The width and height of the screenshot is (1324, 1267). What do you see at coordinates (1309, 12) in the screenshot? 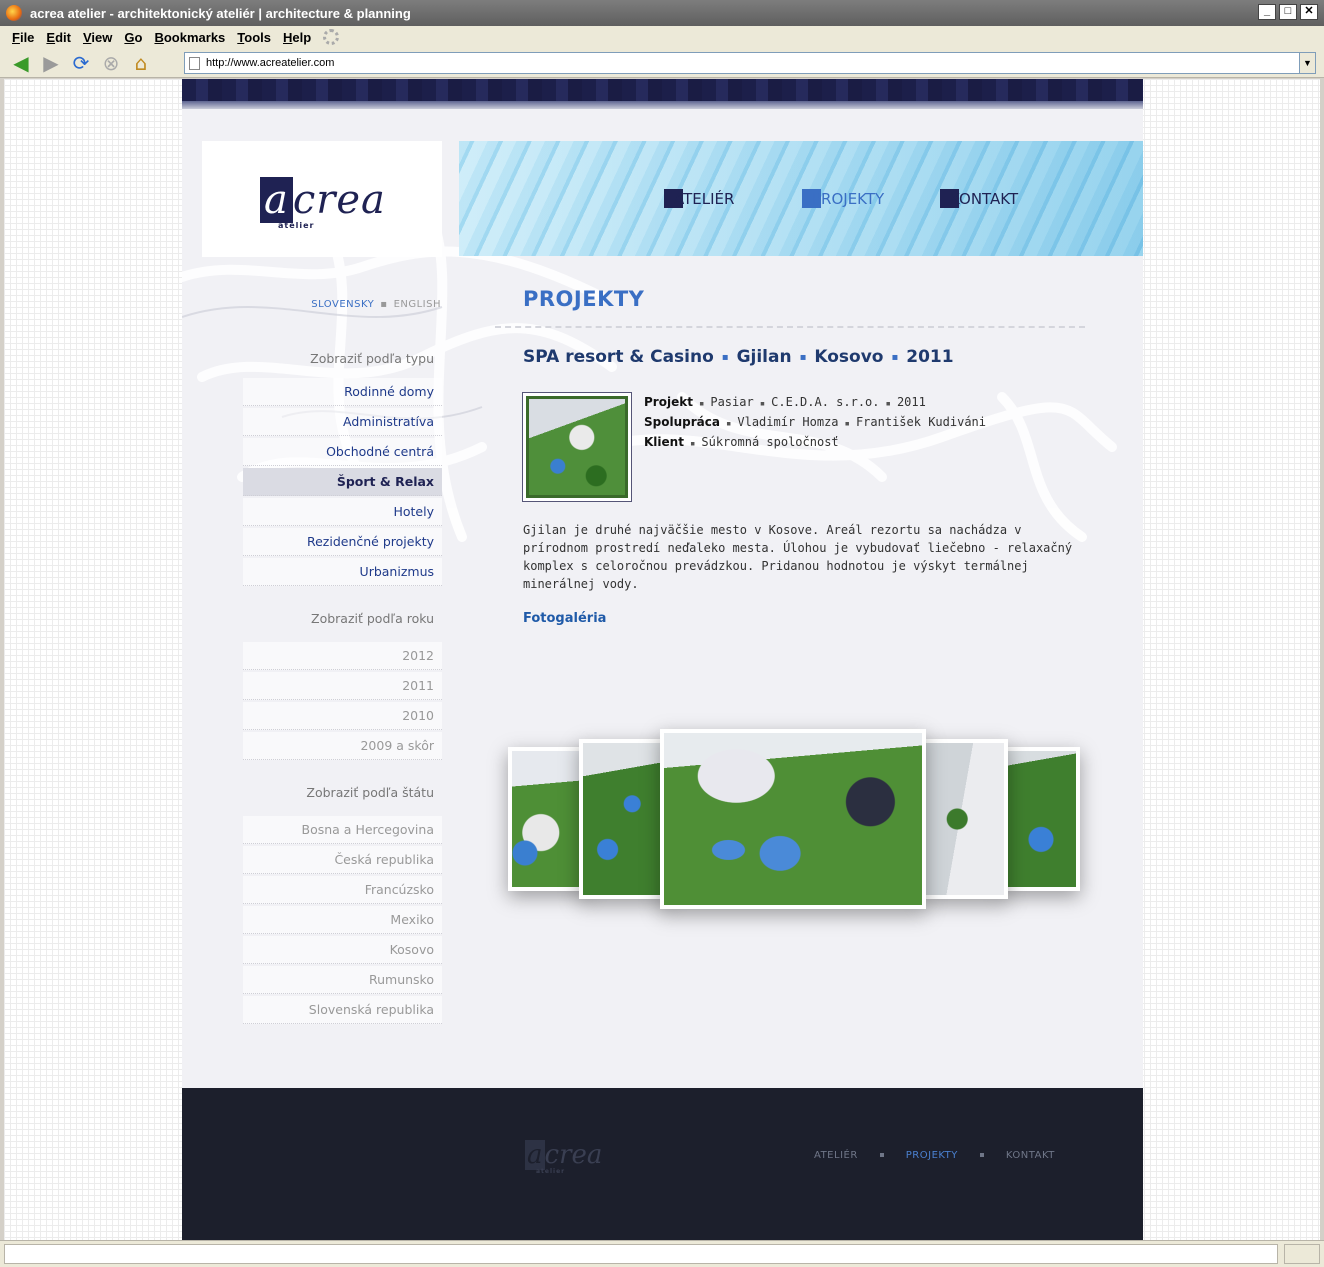
I see `close-button: ✕` at bounding box center [1309, 12].